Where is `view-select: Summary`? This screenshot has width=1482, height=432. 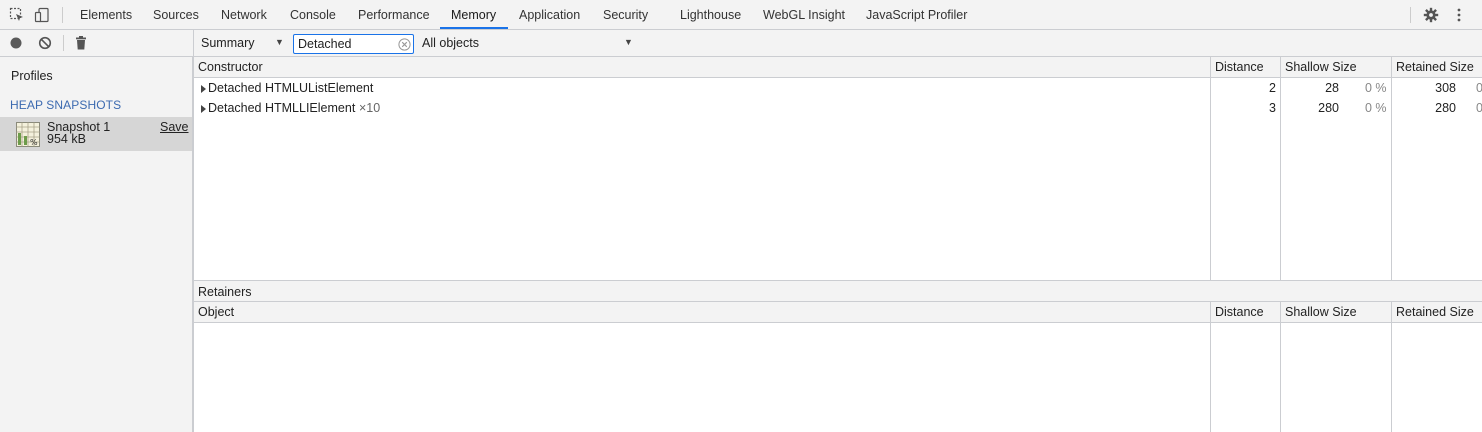 view-select: Summary is located at coordinates (227, 43).